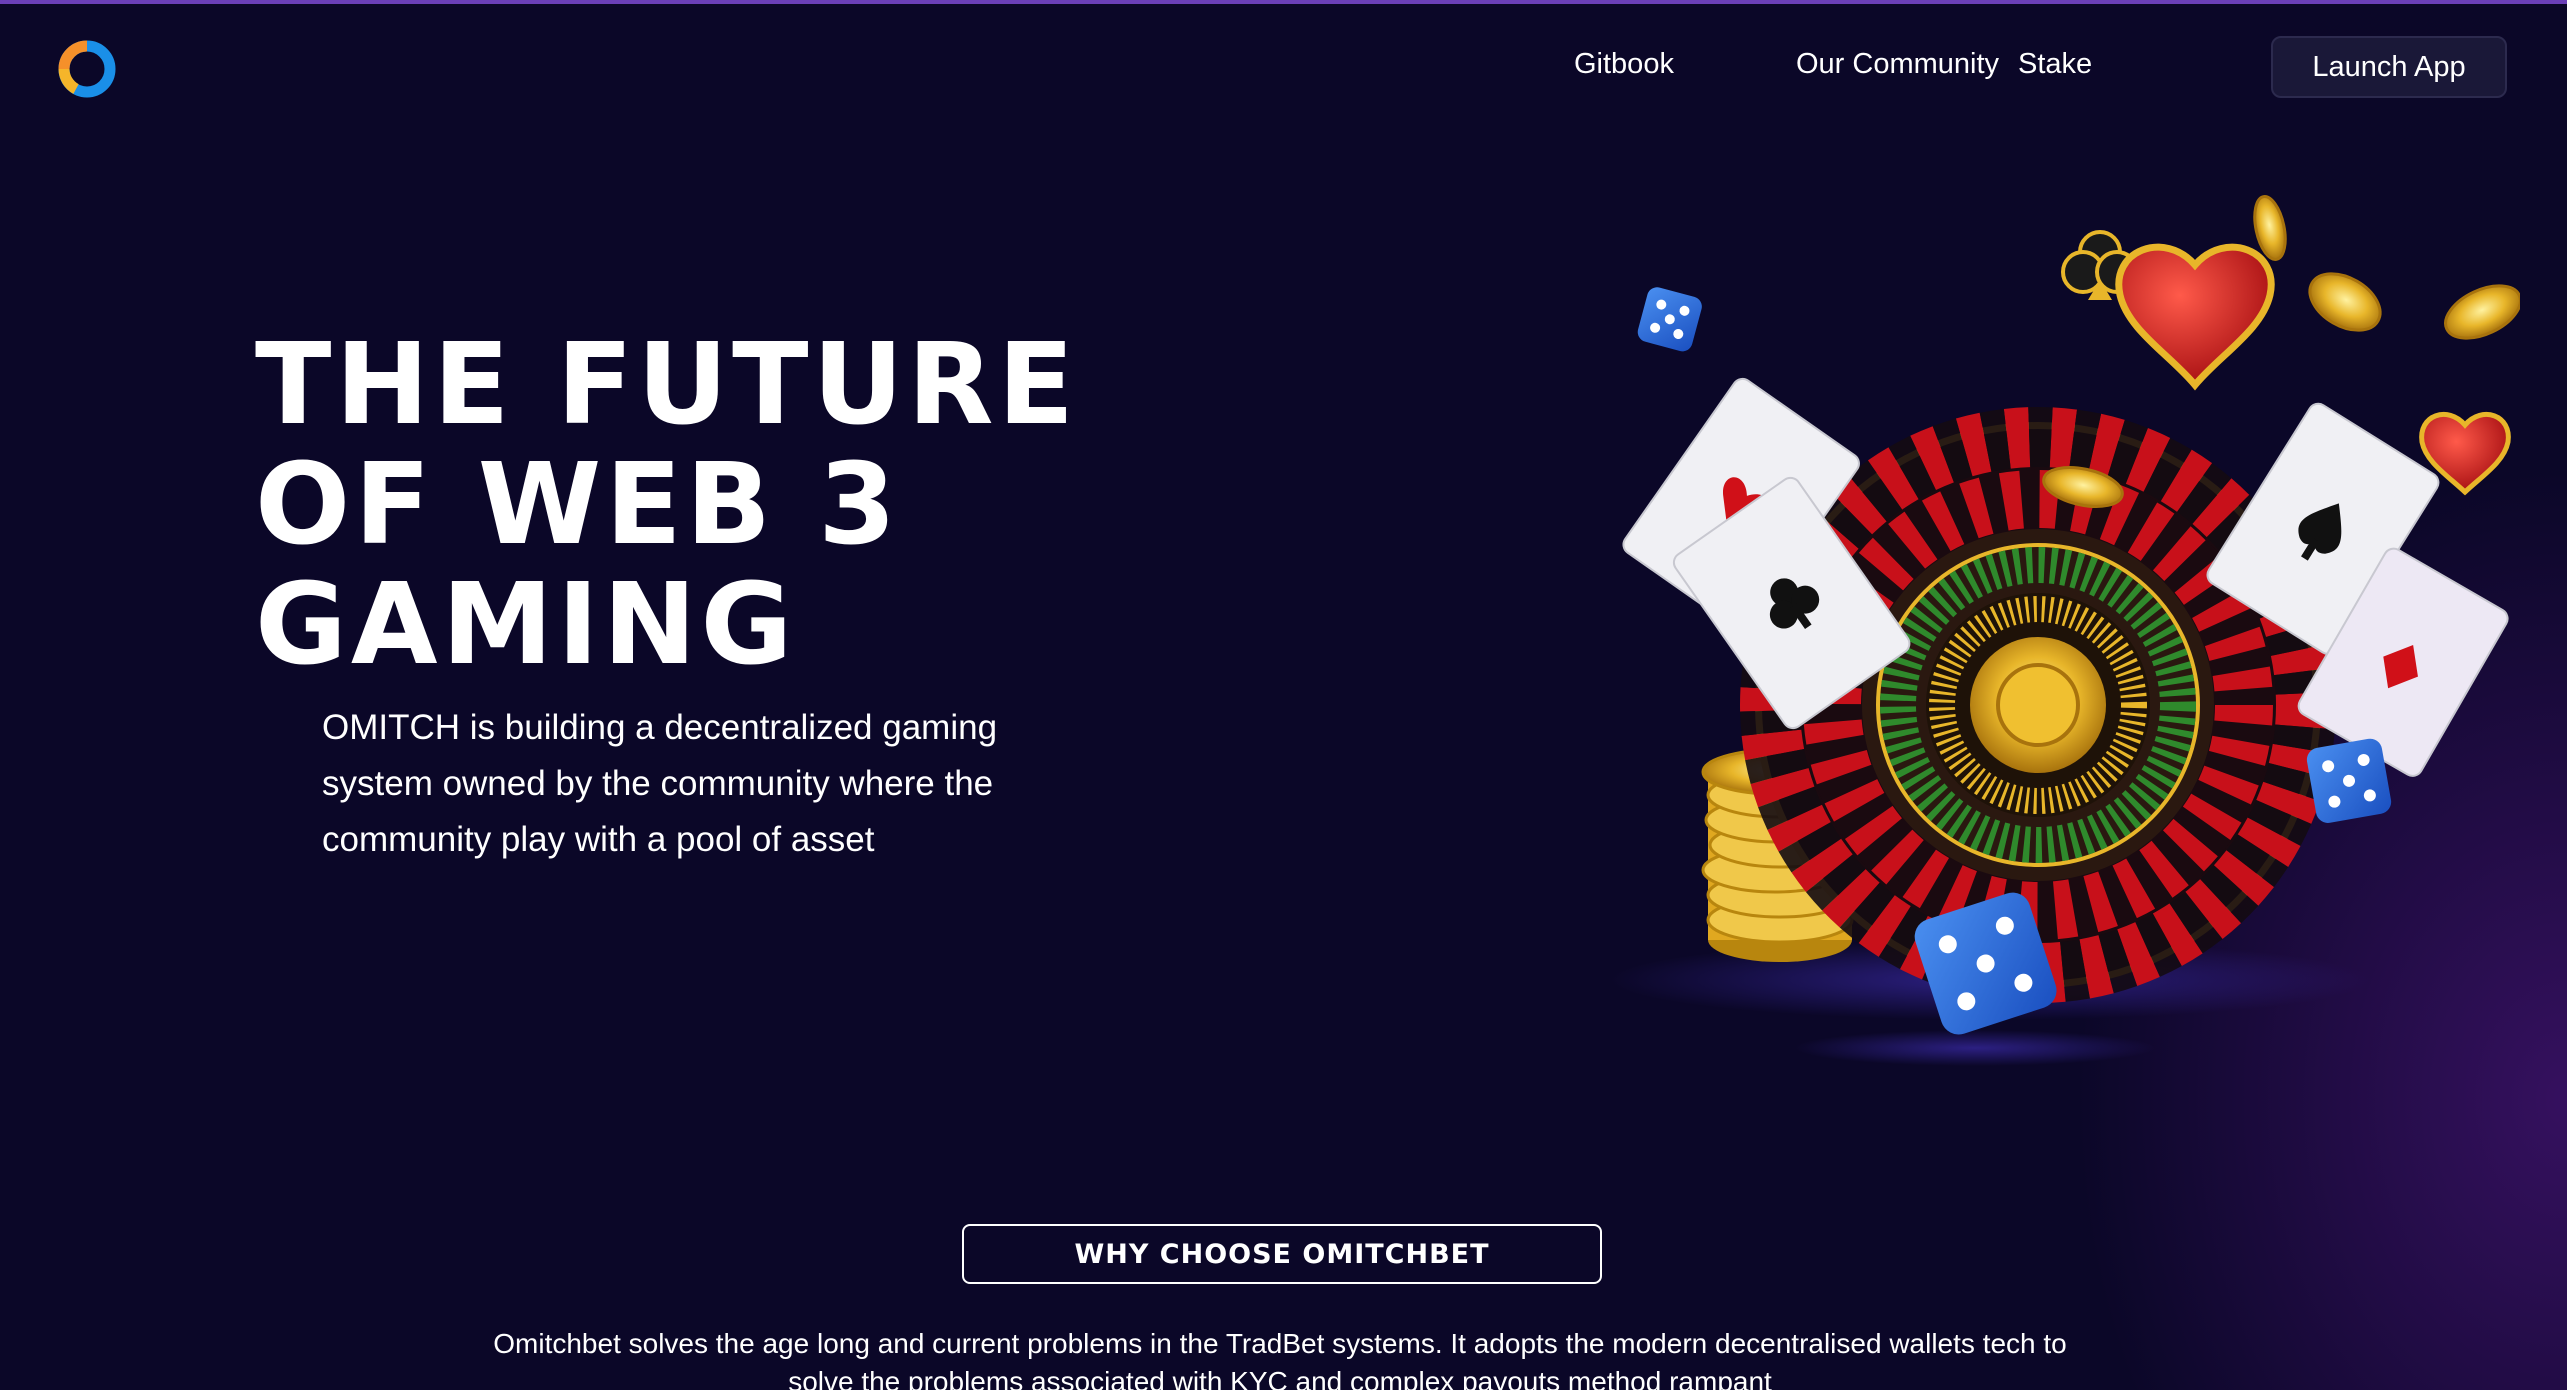  Describe the element at coordinates (2195, 317) in the screenshot. I see `heart-symbol-icon` at that location.